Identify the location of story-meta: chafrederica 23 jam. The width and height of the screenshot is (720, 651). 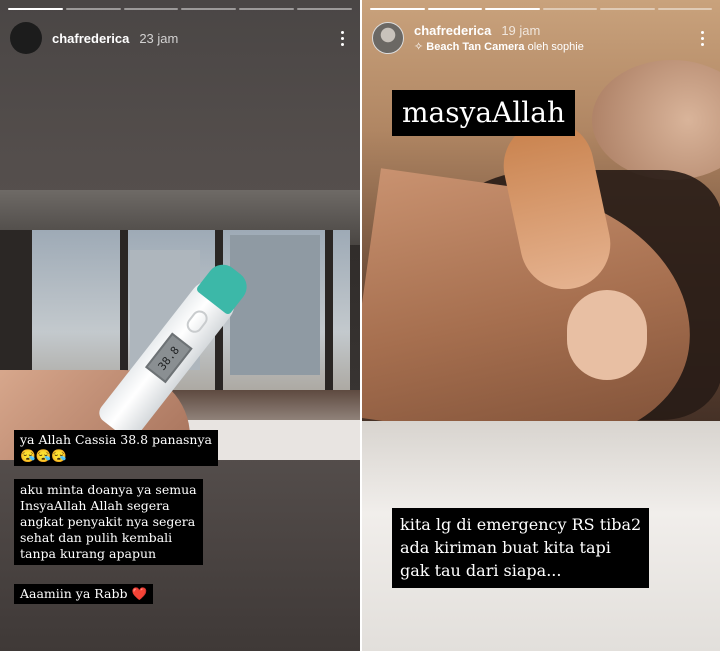
(115, 38).